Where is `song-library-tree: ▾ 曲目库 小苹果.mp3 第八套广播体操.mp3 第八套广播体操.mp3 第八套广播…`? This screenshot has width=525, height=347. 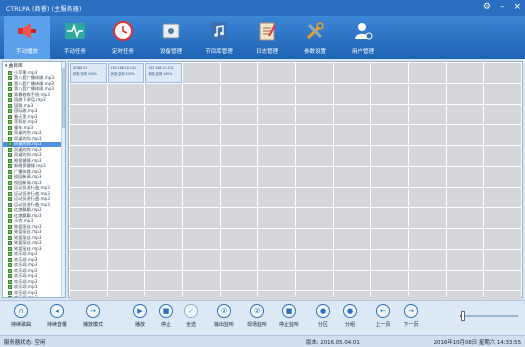 song-library-tree: ▾ 曲目库 小苹果.mp3 第八套广播体操.mp3 第八套广播体操.mp3 第八套广播… is located at coordinates (34, 179).